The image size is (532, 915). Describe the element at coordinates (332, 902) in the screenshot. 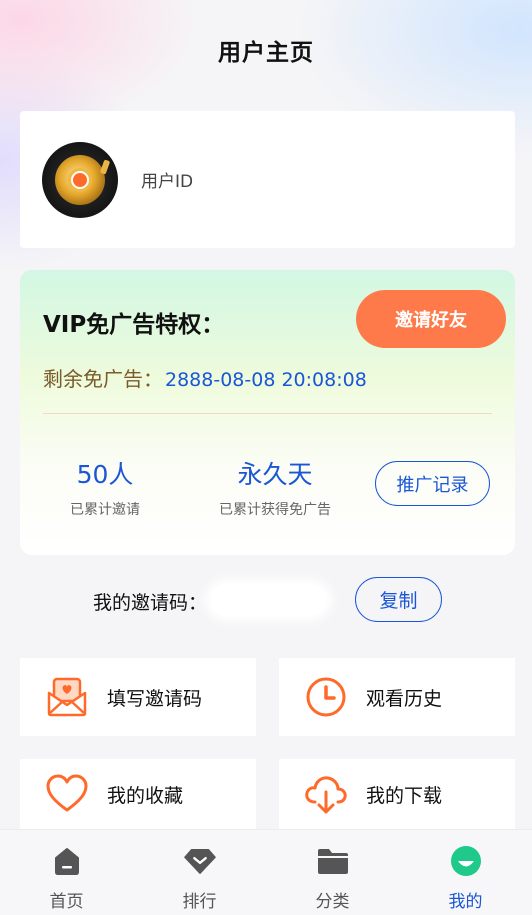

I see `tab-label: 分类` at that location.